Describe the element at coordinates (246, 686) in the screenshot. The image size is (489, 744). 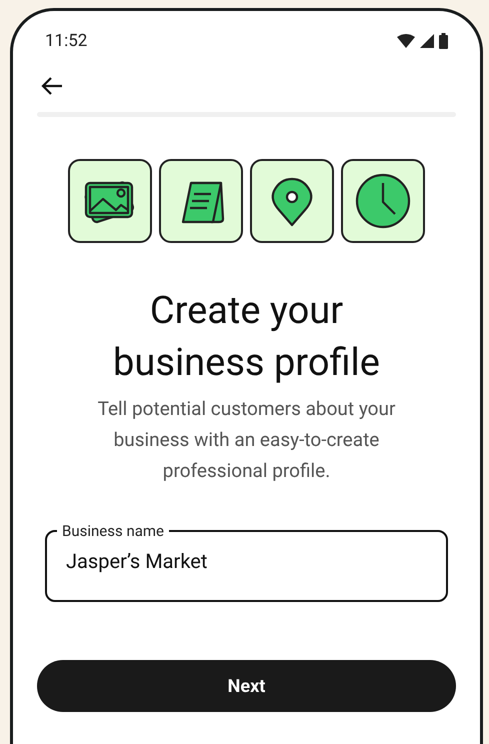
I see `next-button: Next` at that location.